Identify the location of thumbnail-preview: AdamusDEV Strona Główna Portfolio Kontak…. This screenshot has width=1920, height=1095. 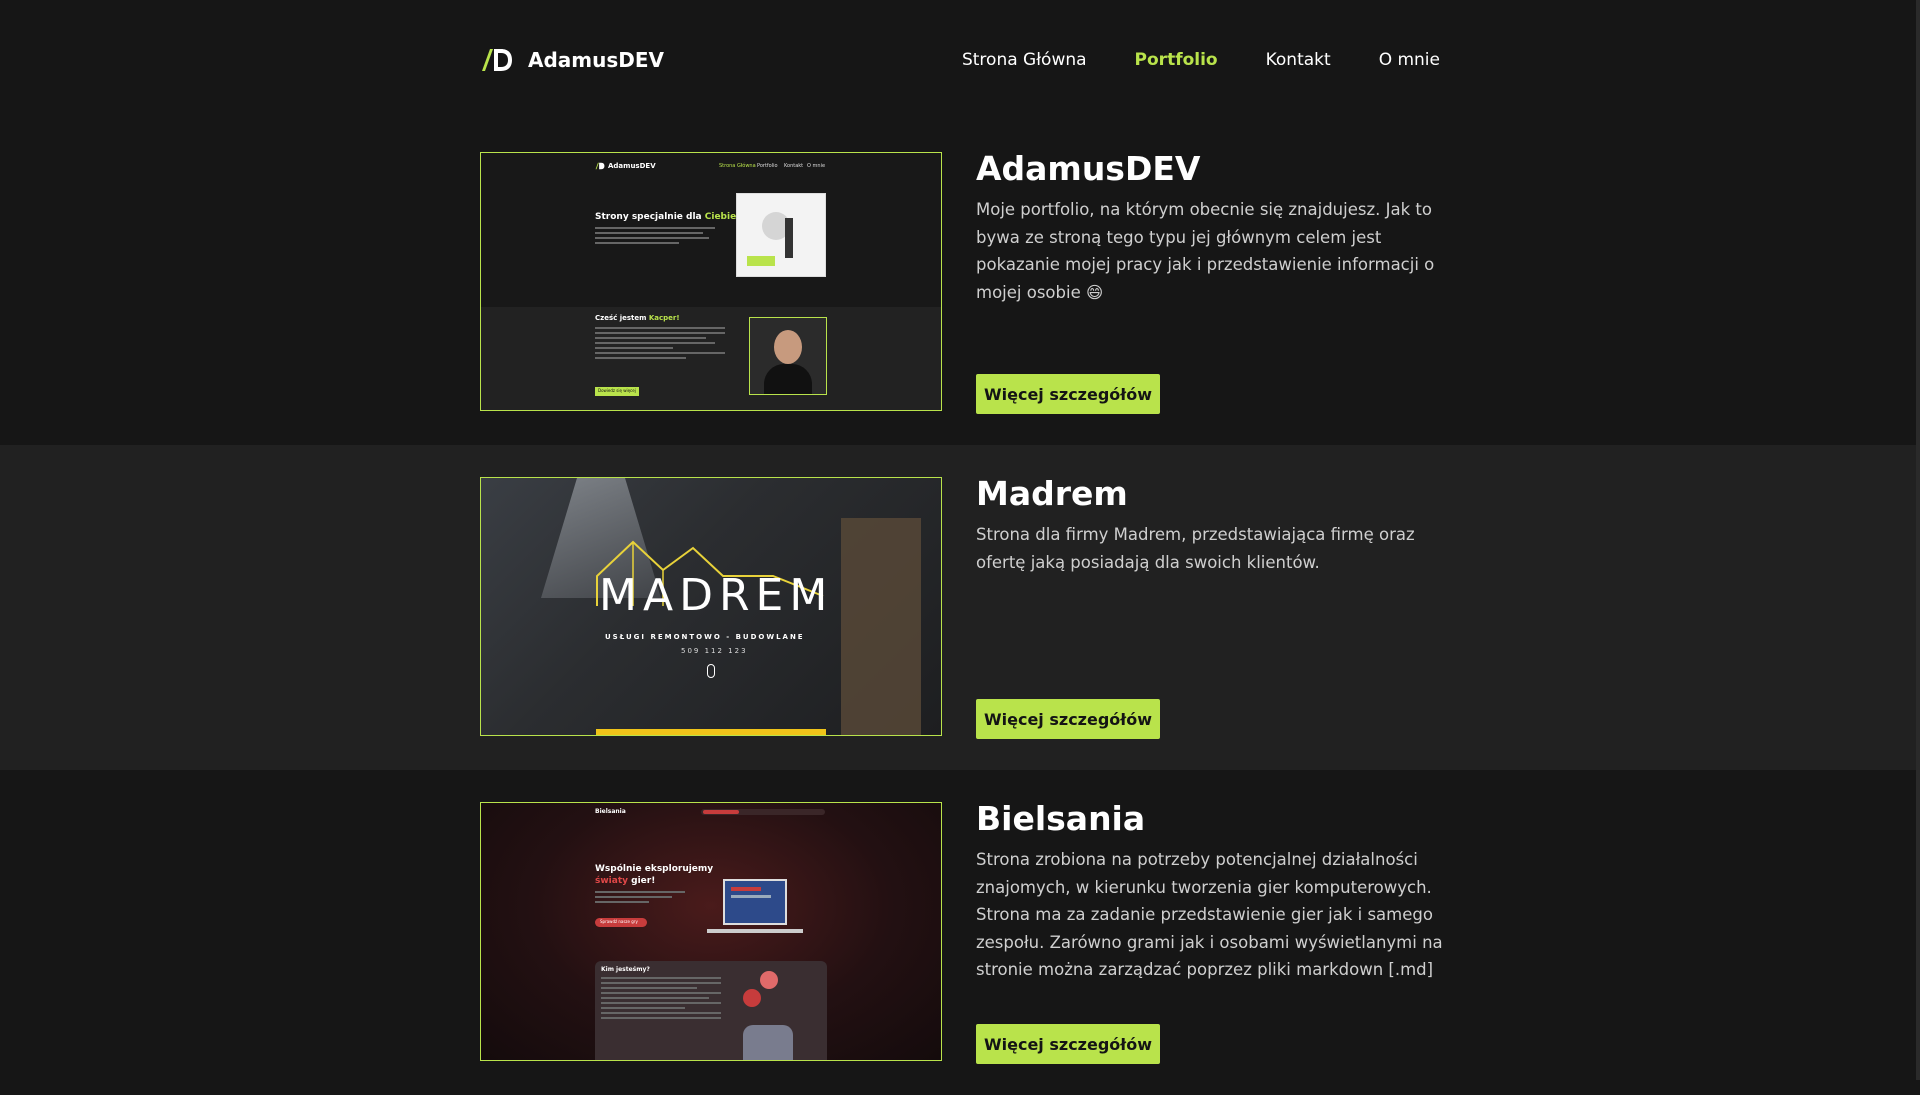
(711, 281).